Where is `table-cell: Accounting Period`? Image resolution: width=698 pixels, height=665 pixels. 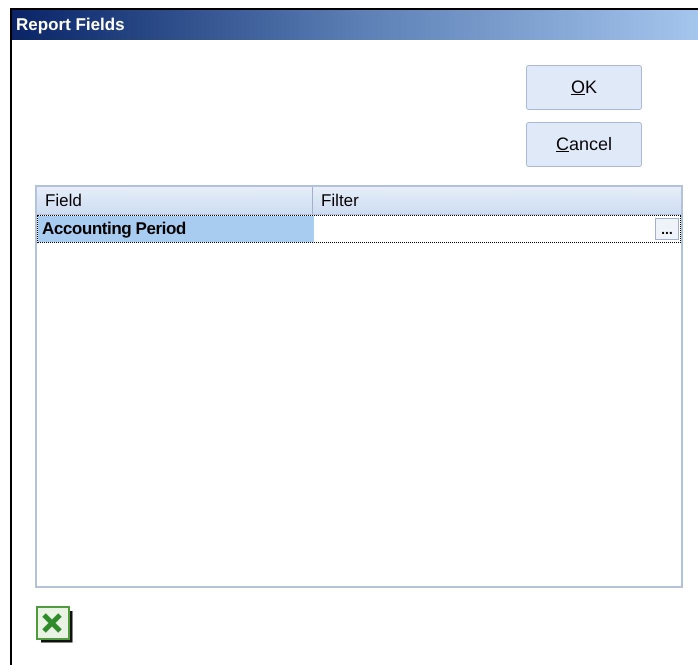
table-cell: Accounting Period is located at coordinates (176, 229).